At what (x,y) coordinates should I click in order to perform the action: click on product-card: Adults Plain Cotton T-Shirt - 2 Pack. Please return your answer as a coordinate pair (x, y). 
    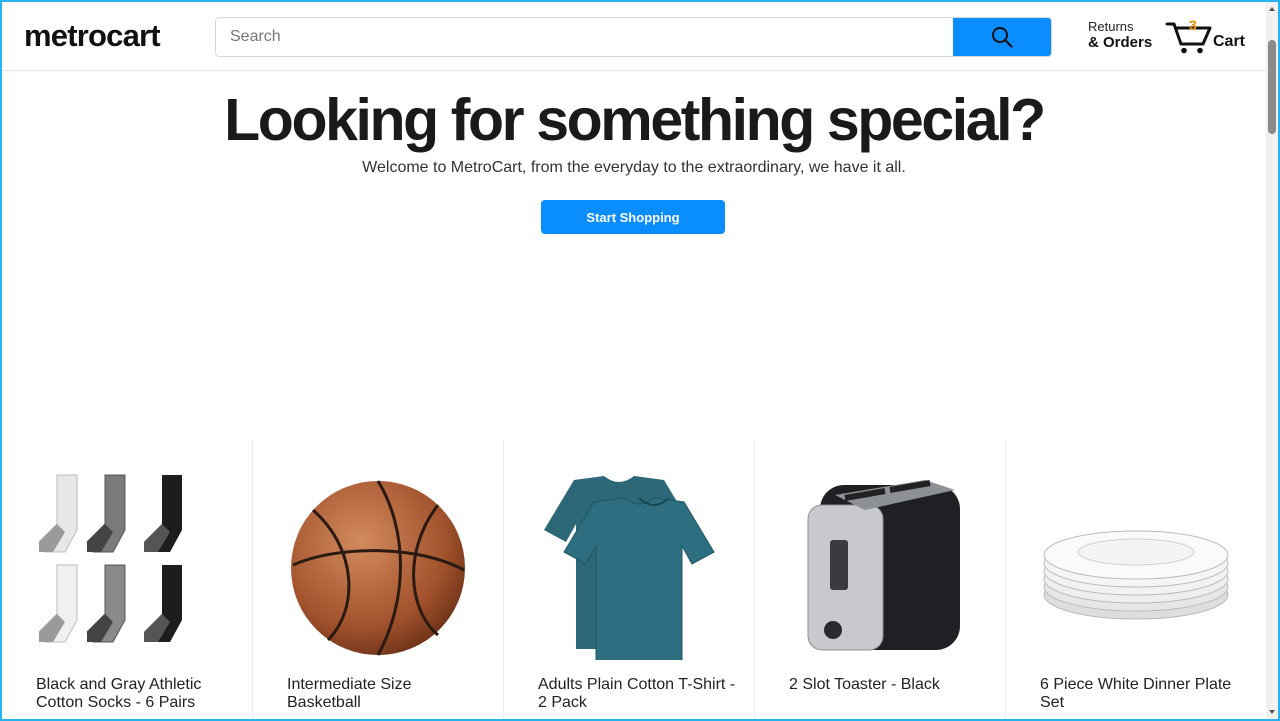
    Looking at the image, I should click on (629, 579).